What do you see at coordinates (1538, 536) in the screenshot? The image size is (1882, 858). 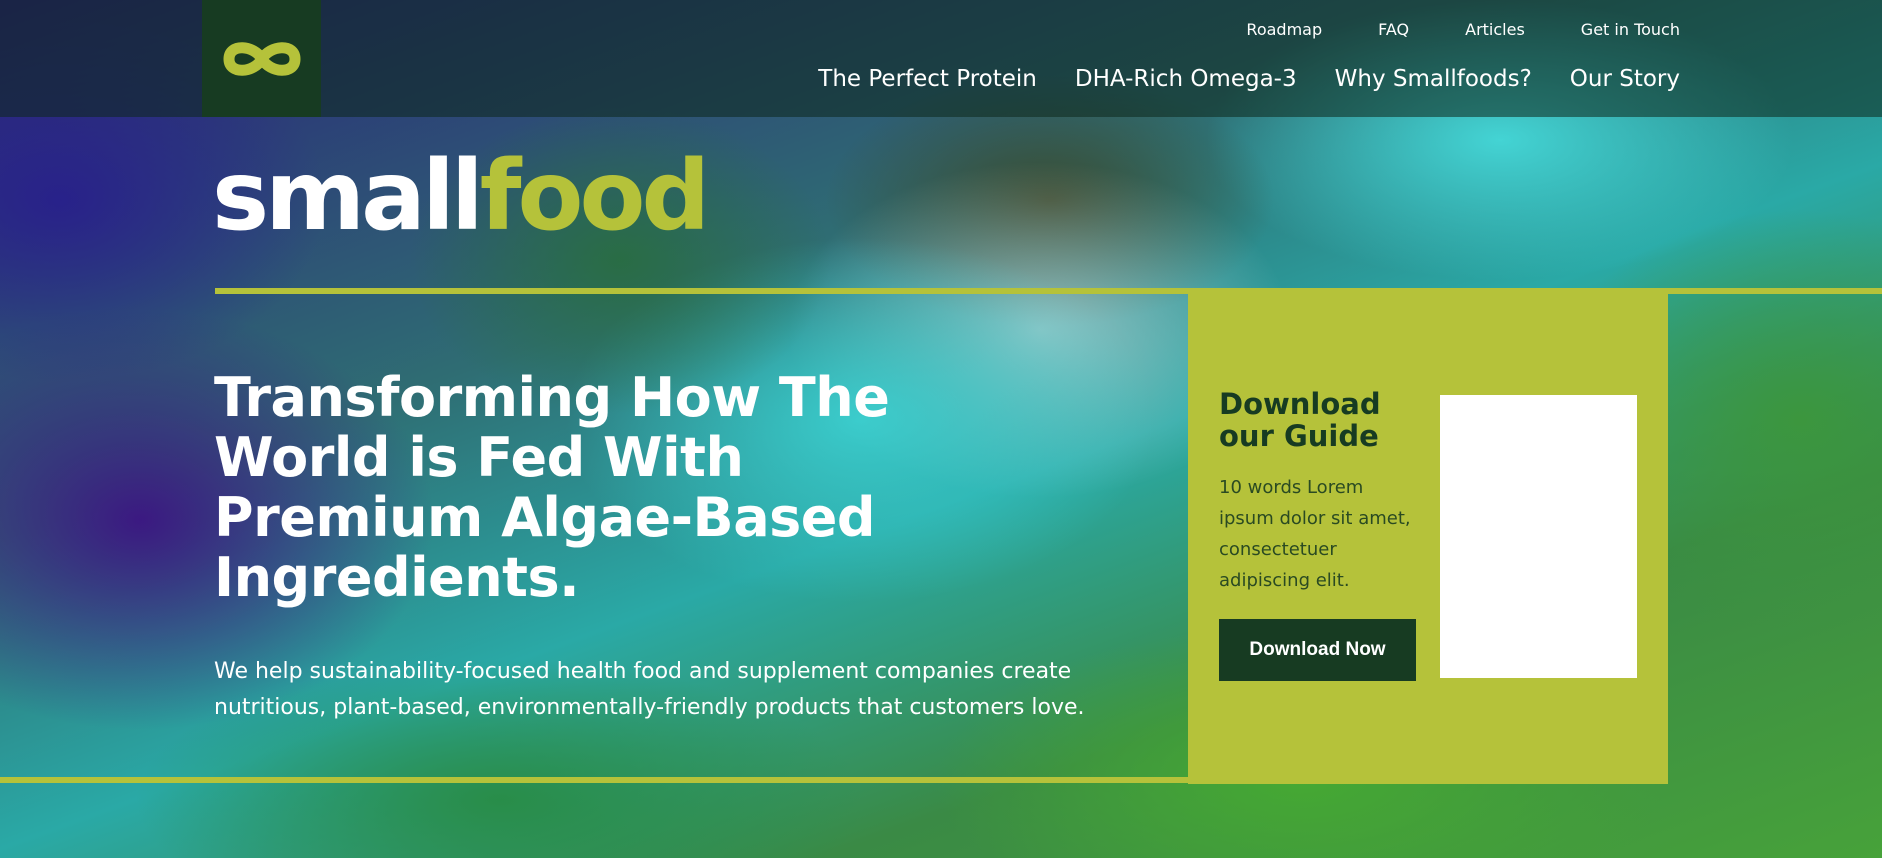 I see `guide-cover-image` at bounding box center [1538, 536].